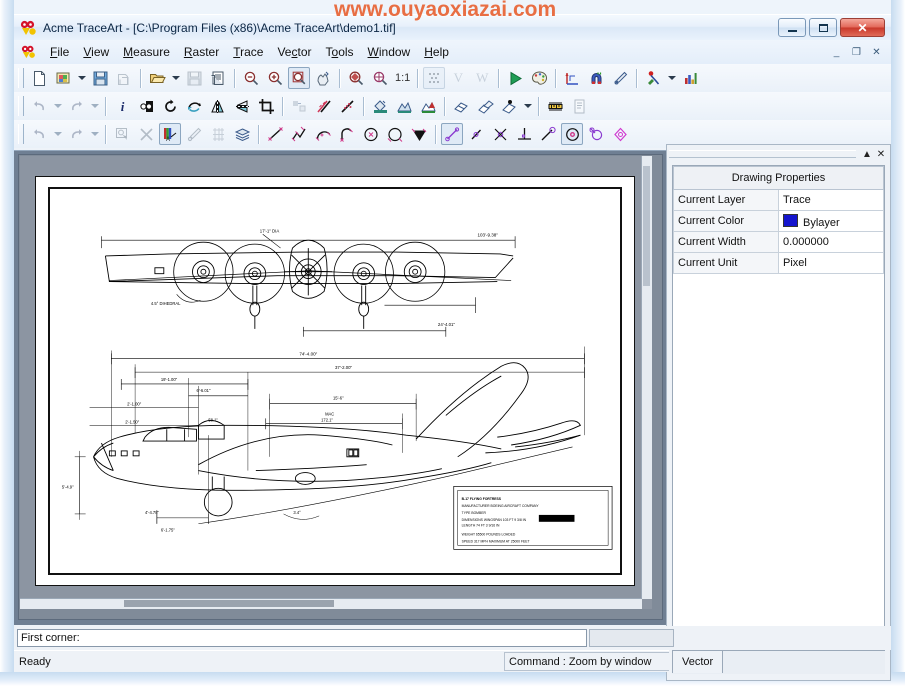  Describe the element at coordinates (323, 78) in the screenshot. I see `pan-hand-icon` at that location.